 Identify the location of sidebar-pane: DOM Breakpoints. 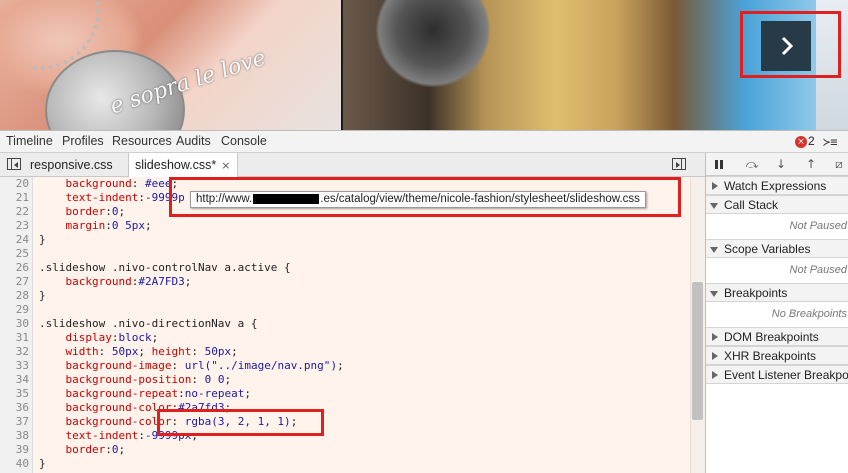
(777, 336).